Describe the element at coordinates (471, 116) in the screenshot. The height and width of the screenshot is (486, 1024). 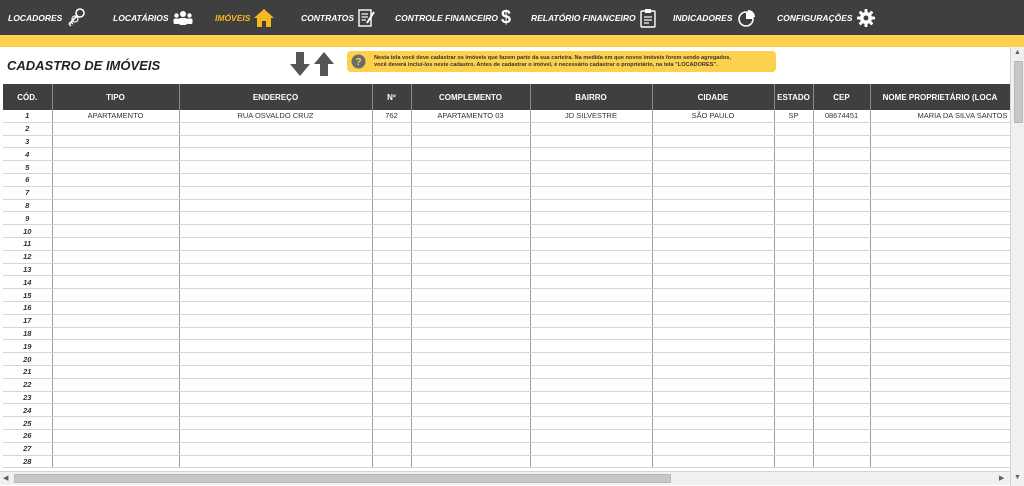
I see `table-cell: APARTAMENTO 03` at that location.